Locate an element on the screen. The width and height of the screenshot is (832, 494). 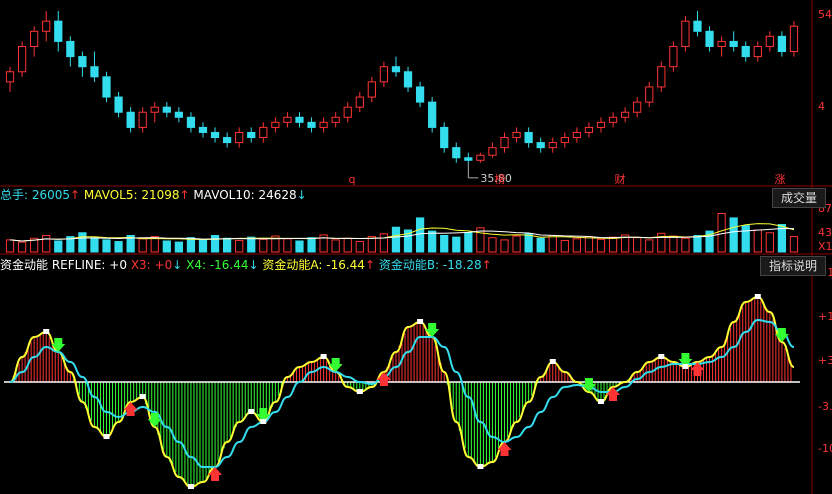
price-axis-tick: 4 is located at coordinates (821, 106).